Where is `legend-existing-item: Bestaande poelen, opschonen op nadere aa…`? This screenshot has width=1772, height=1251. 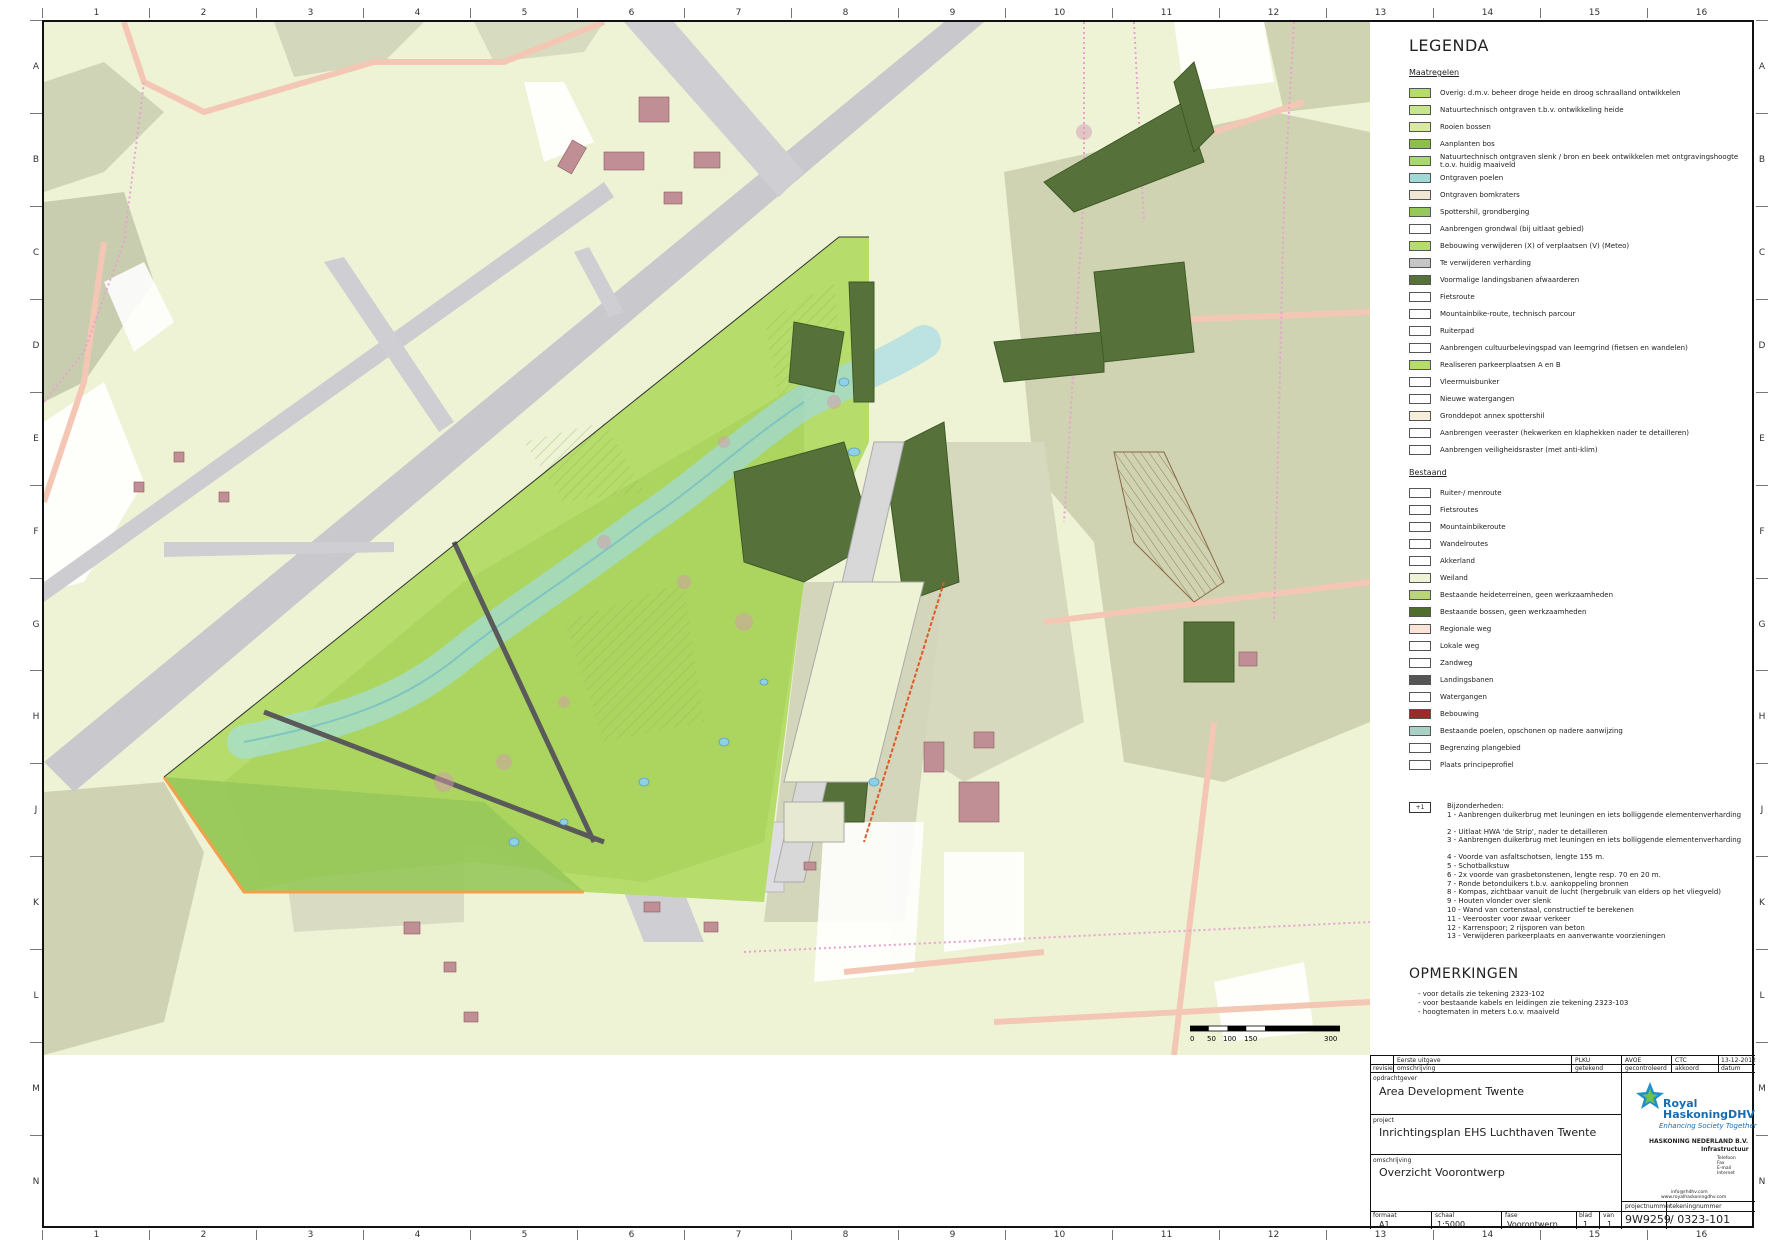
legend-existing-item: Bestaande poelen, opschonen op nadere aa… is located at coordinates (1579, 730).